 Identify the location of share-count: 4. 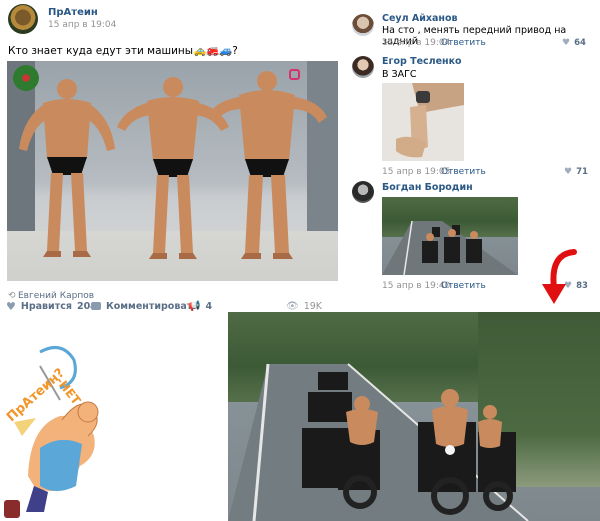
(209, 306).